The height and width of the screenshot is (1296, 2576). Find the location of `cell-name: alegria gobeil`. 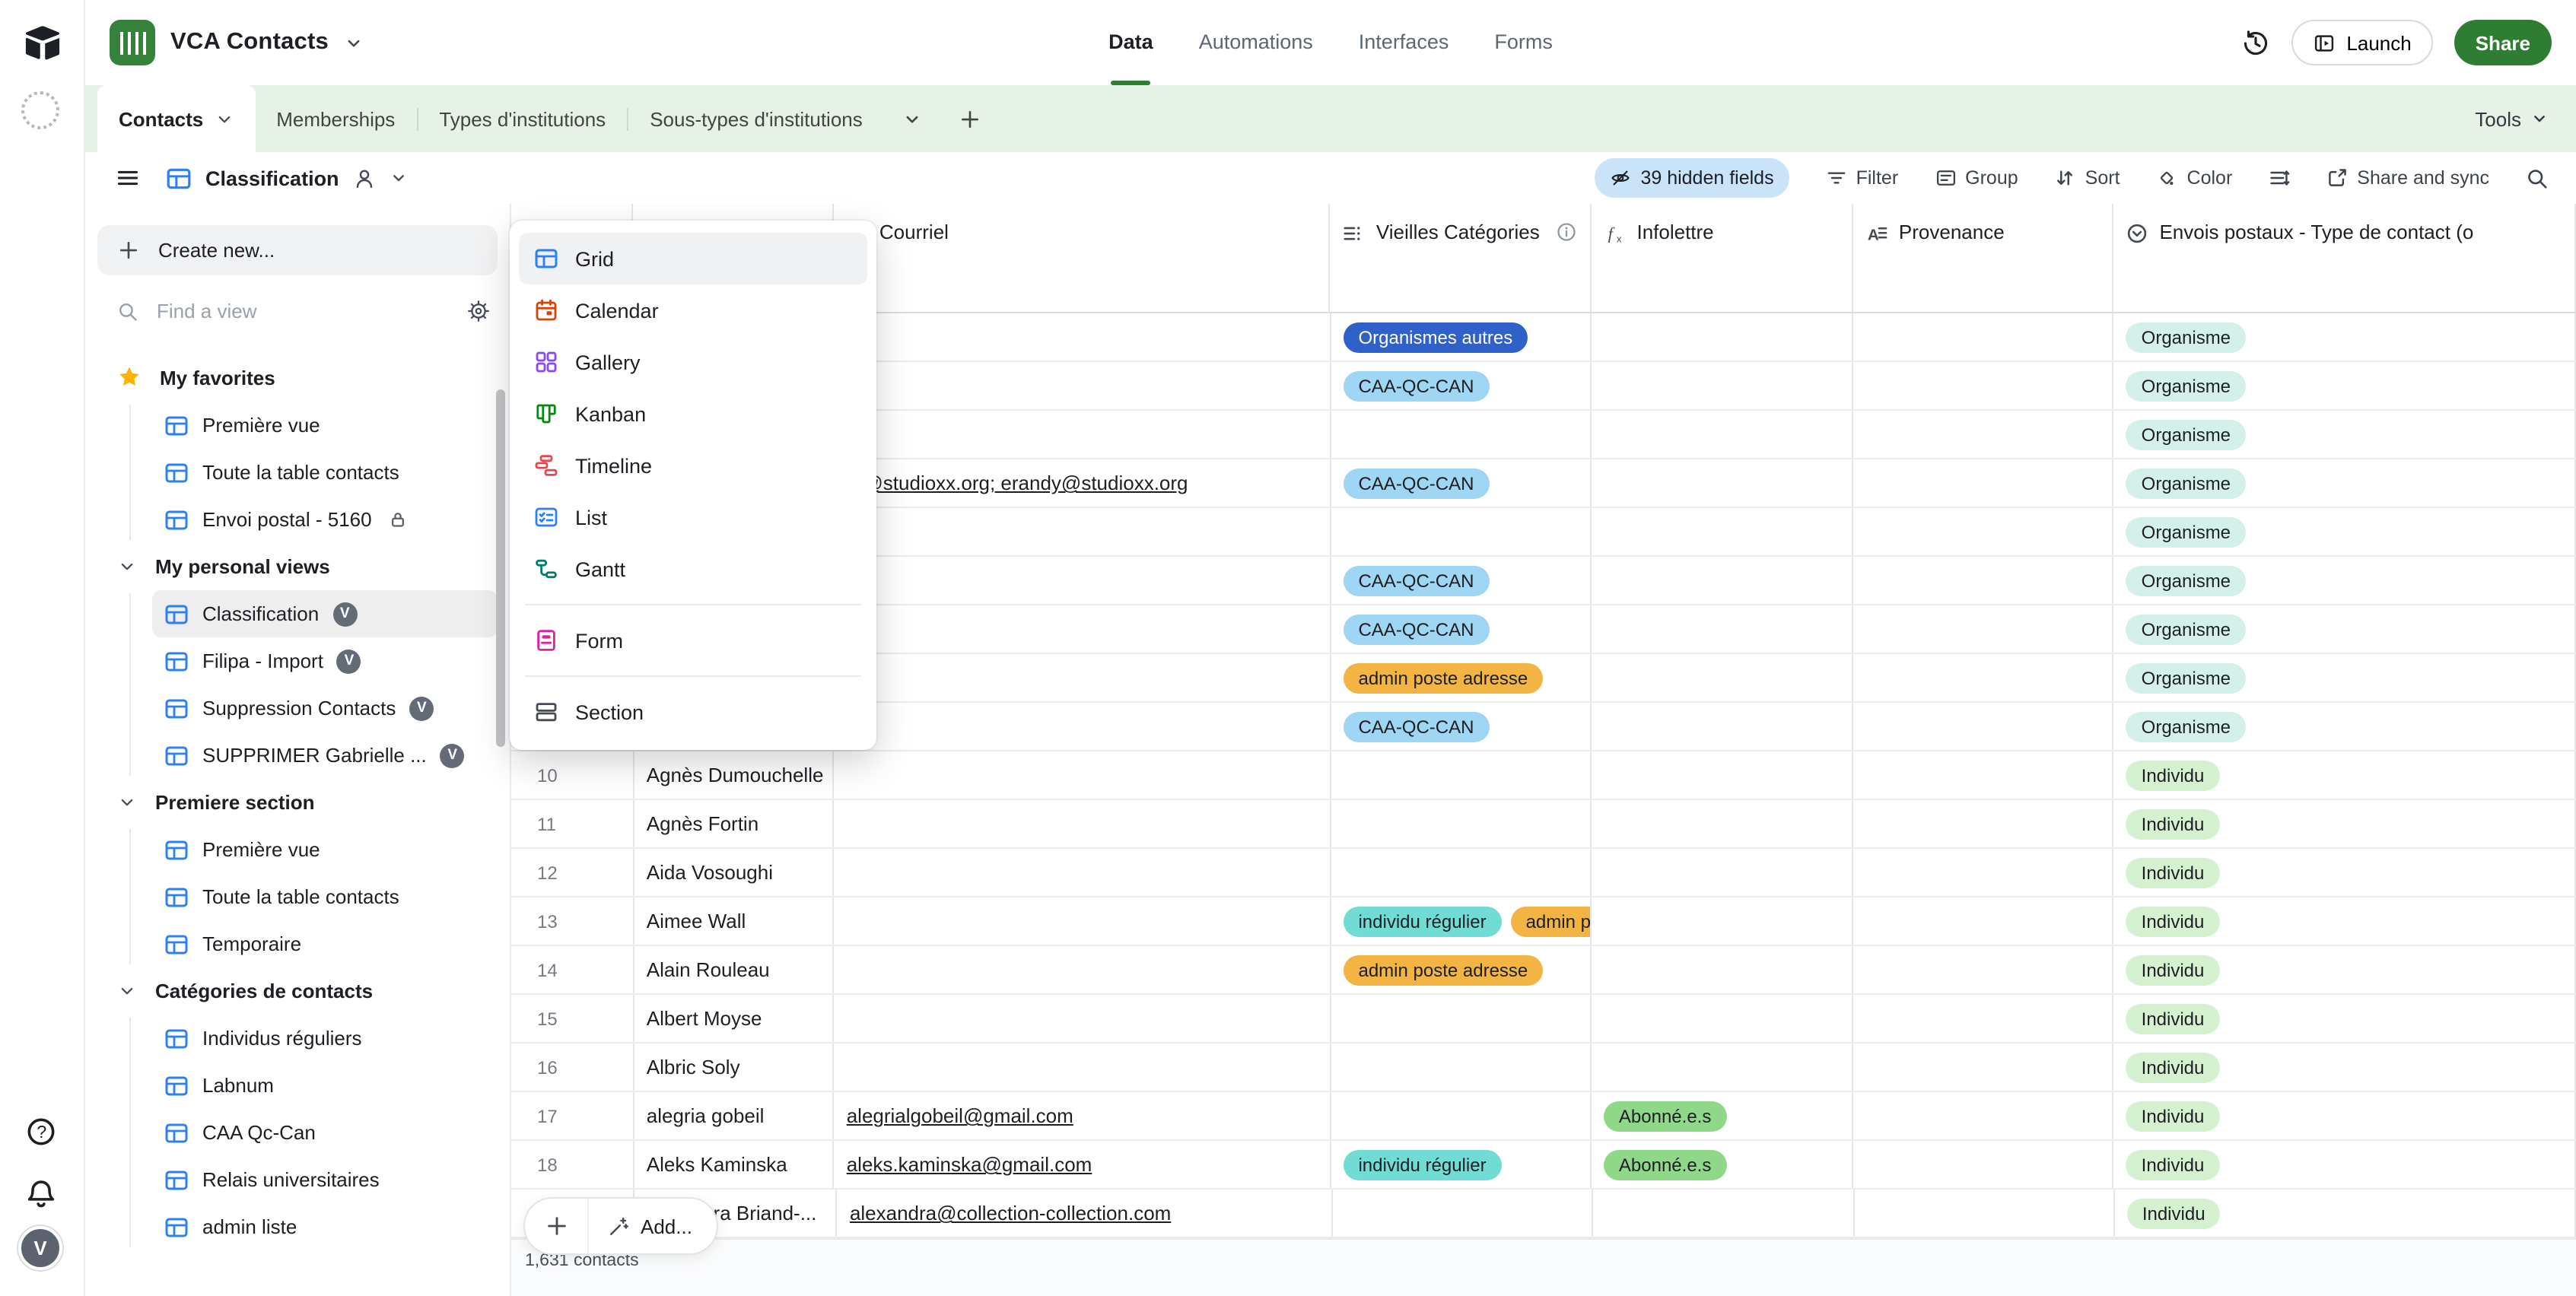

cell-name: alegria gobeil is located at coordinates (734, 1115).